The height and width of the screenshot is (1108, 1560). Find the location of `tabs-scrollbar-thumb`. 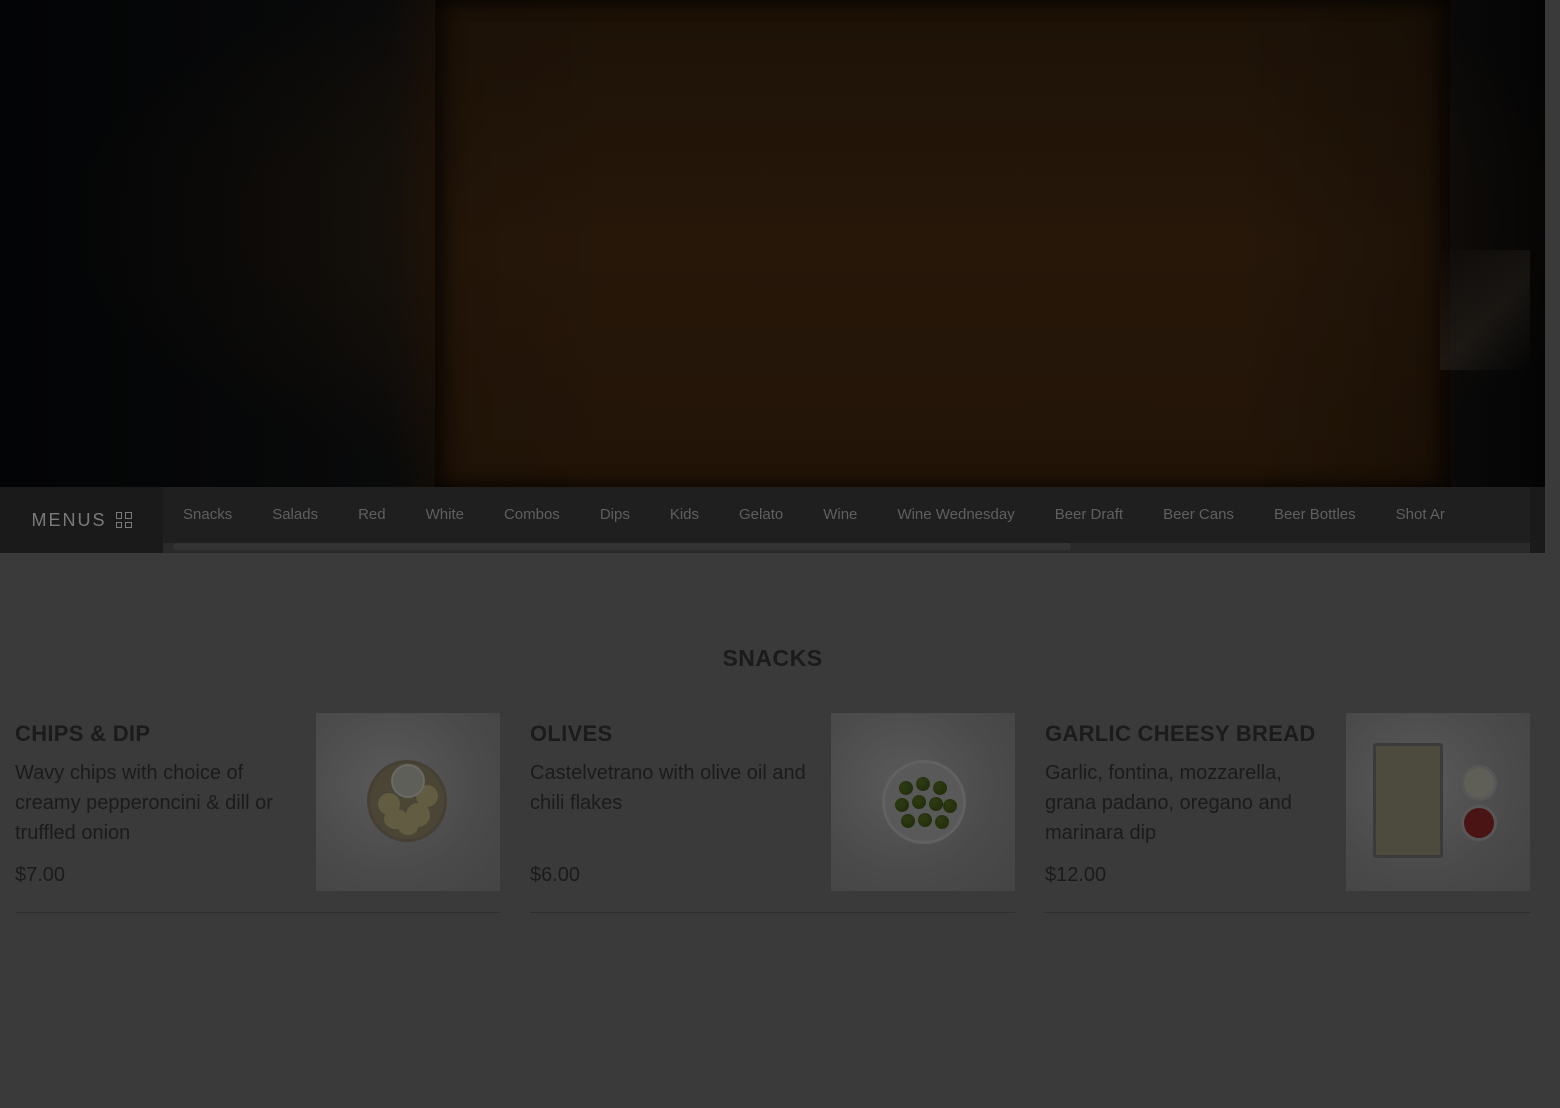

tabs-scrollbar-thumb is located at coordinates (622, 546).